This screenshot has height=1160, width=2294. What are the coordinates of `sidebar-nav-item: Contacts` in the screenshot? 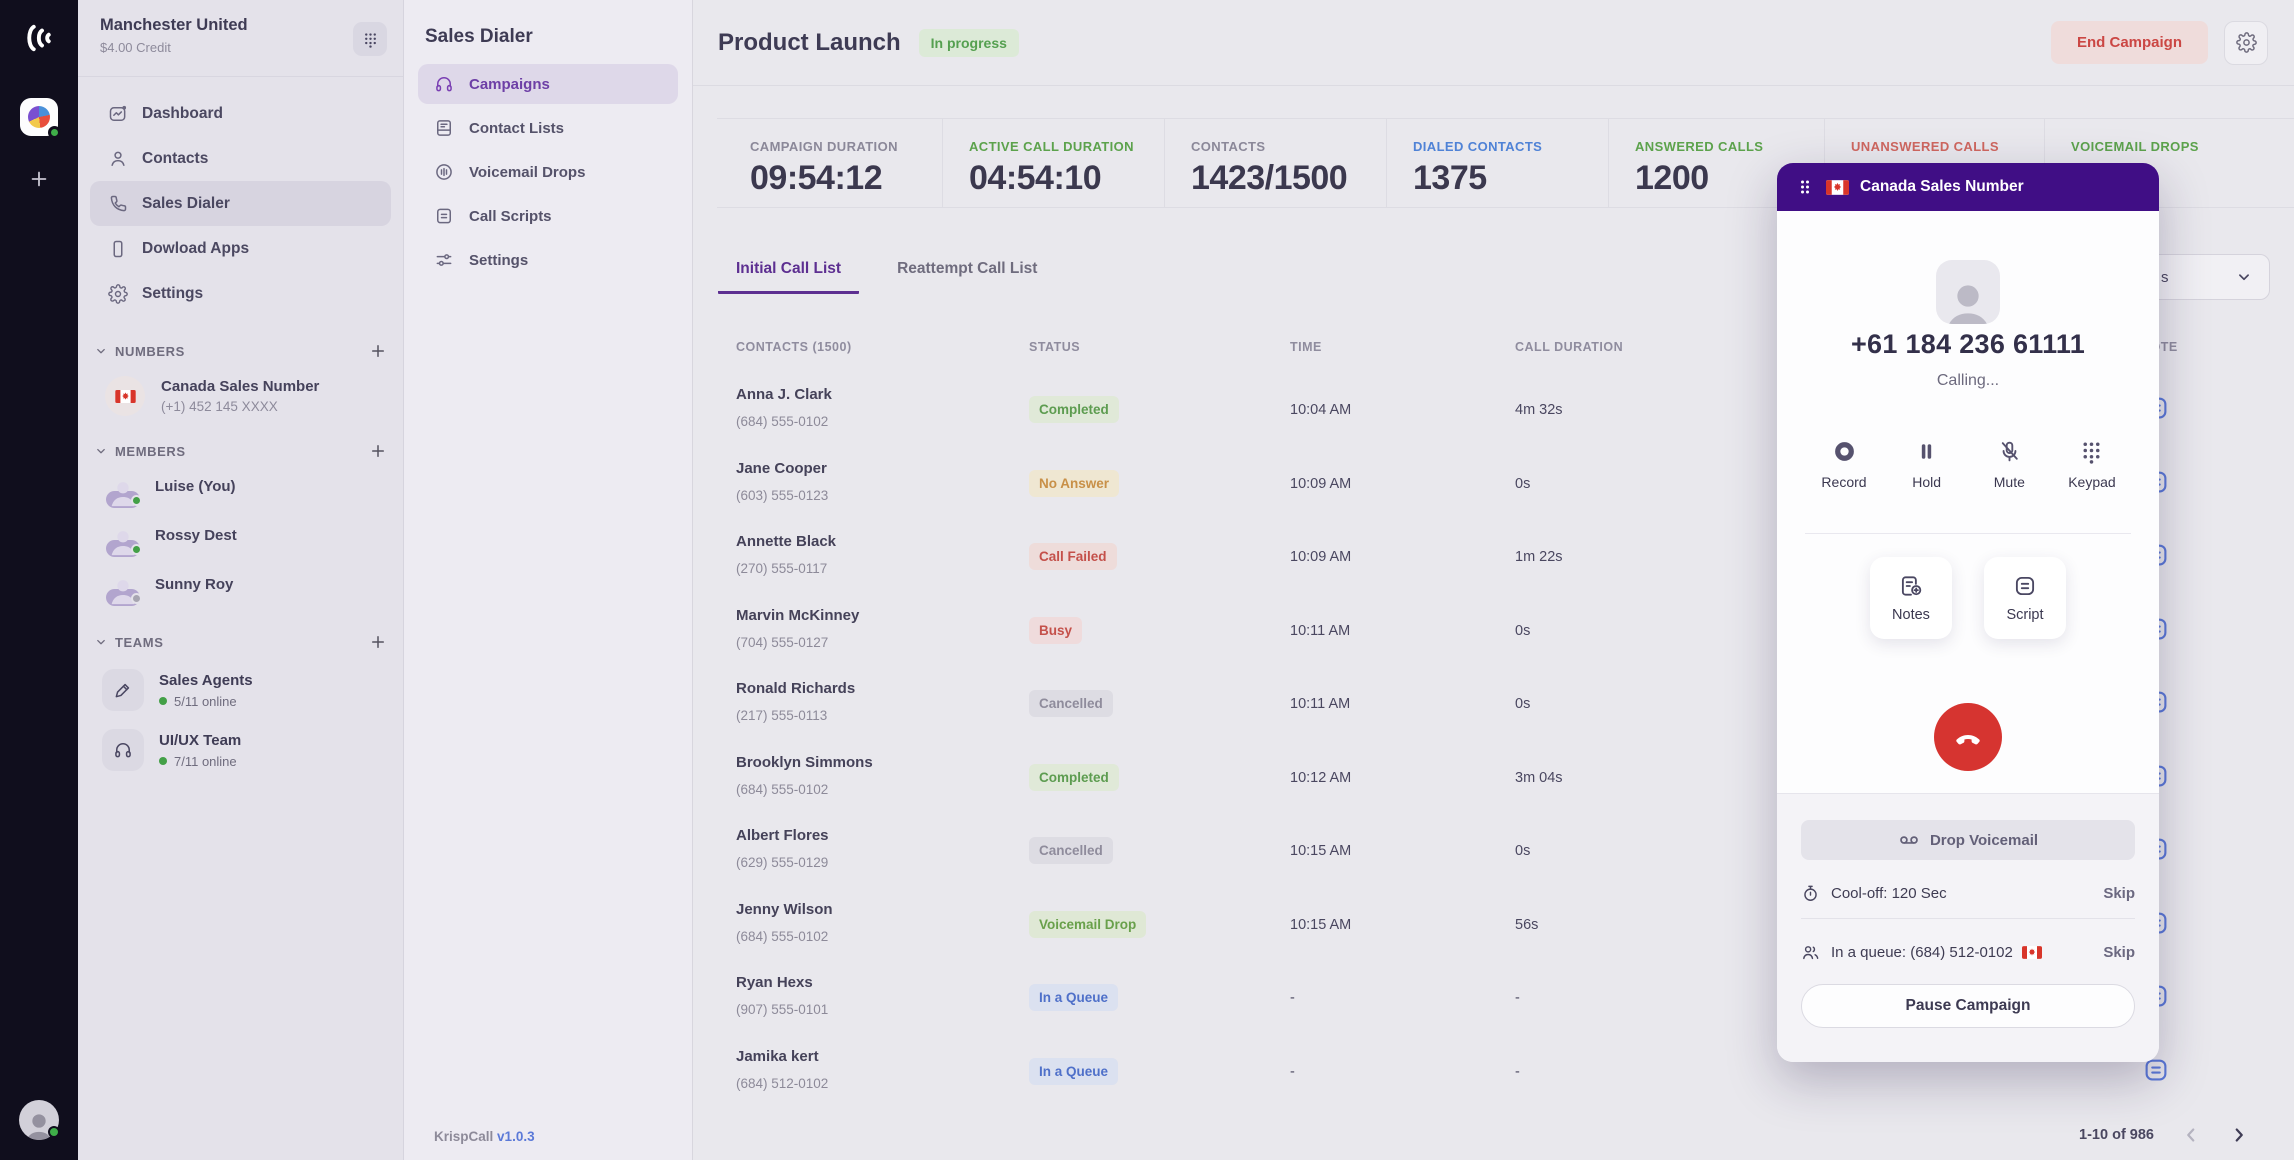 It's located at (240, 158).